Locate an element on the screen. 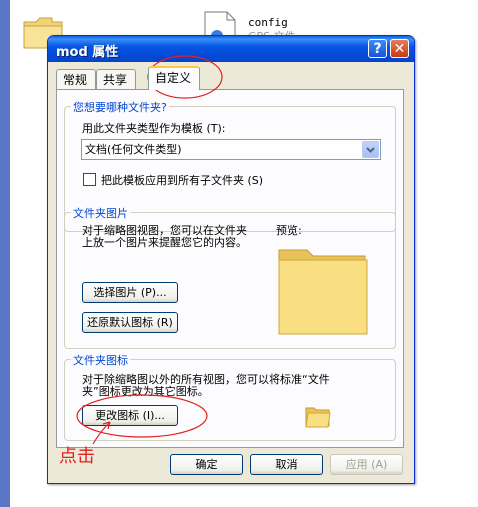 The width and height of the screenshot is (478, 507). folder-icons-group: 文件夹图标 is located at coordinates (230, 396).